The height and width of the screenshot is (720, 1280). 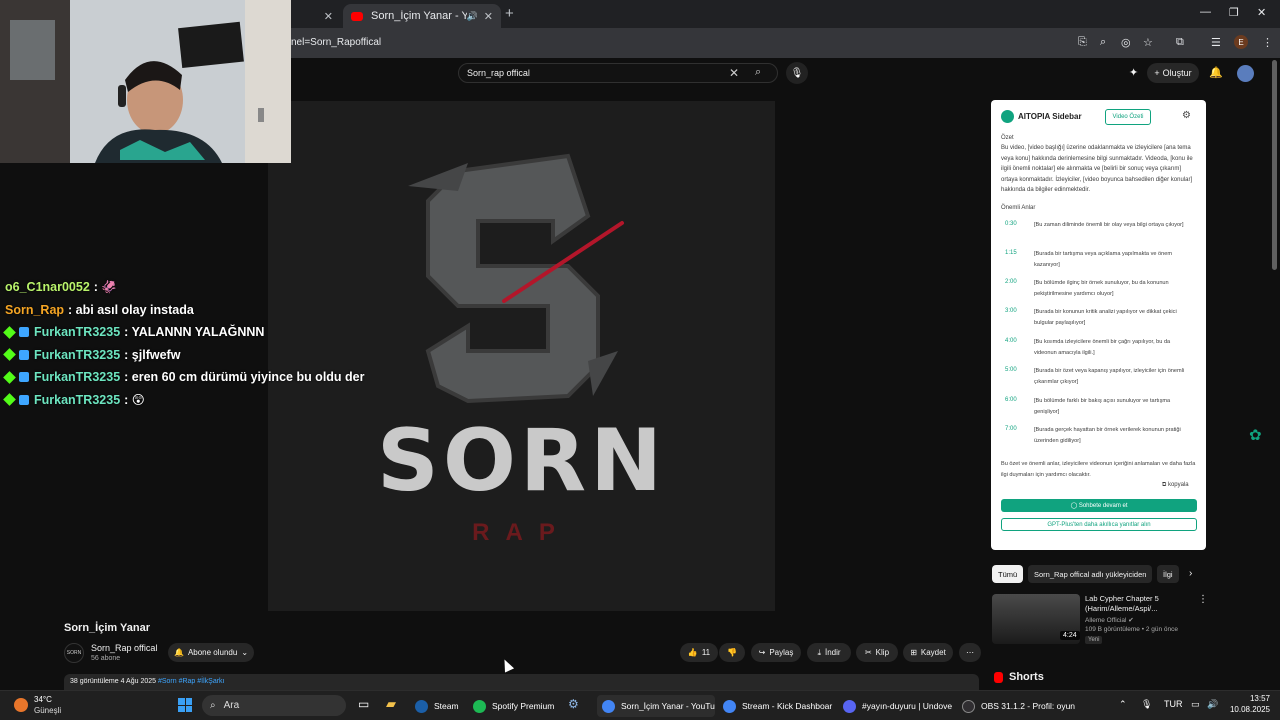 I want to click on network-icon: ▭, so click(x=1195, y=704).